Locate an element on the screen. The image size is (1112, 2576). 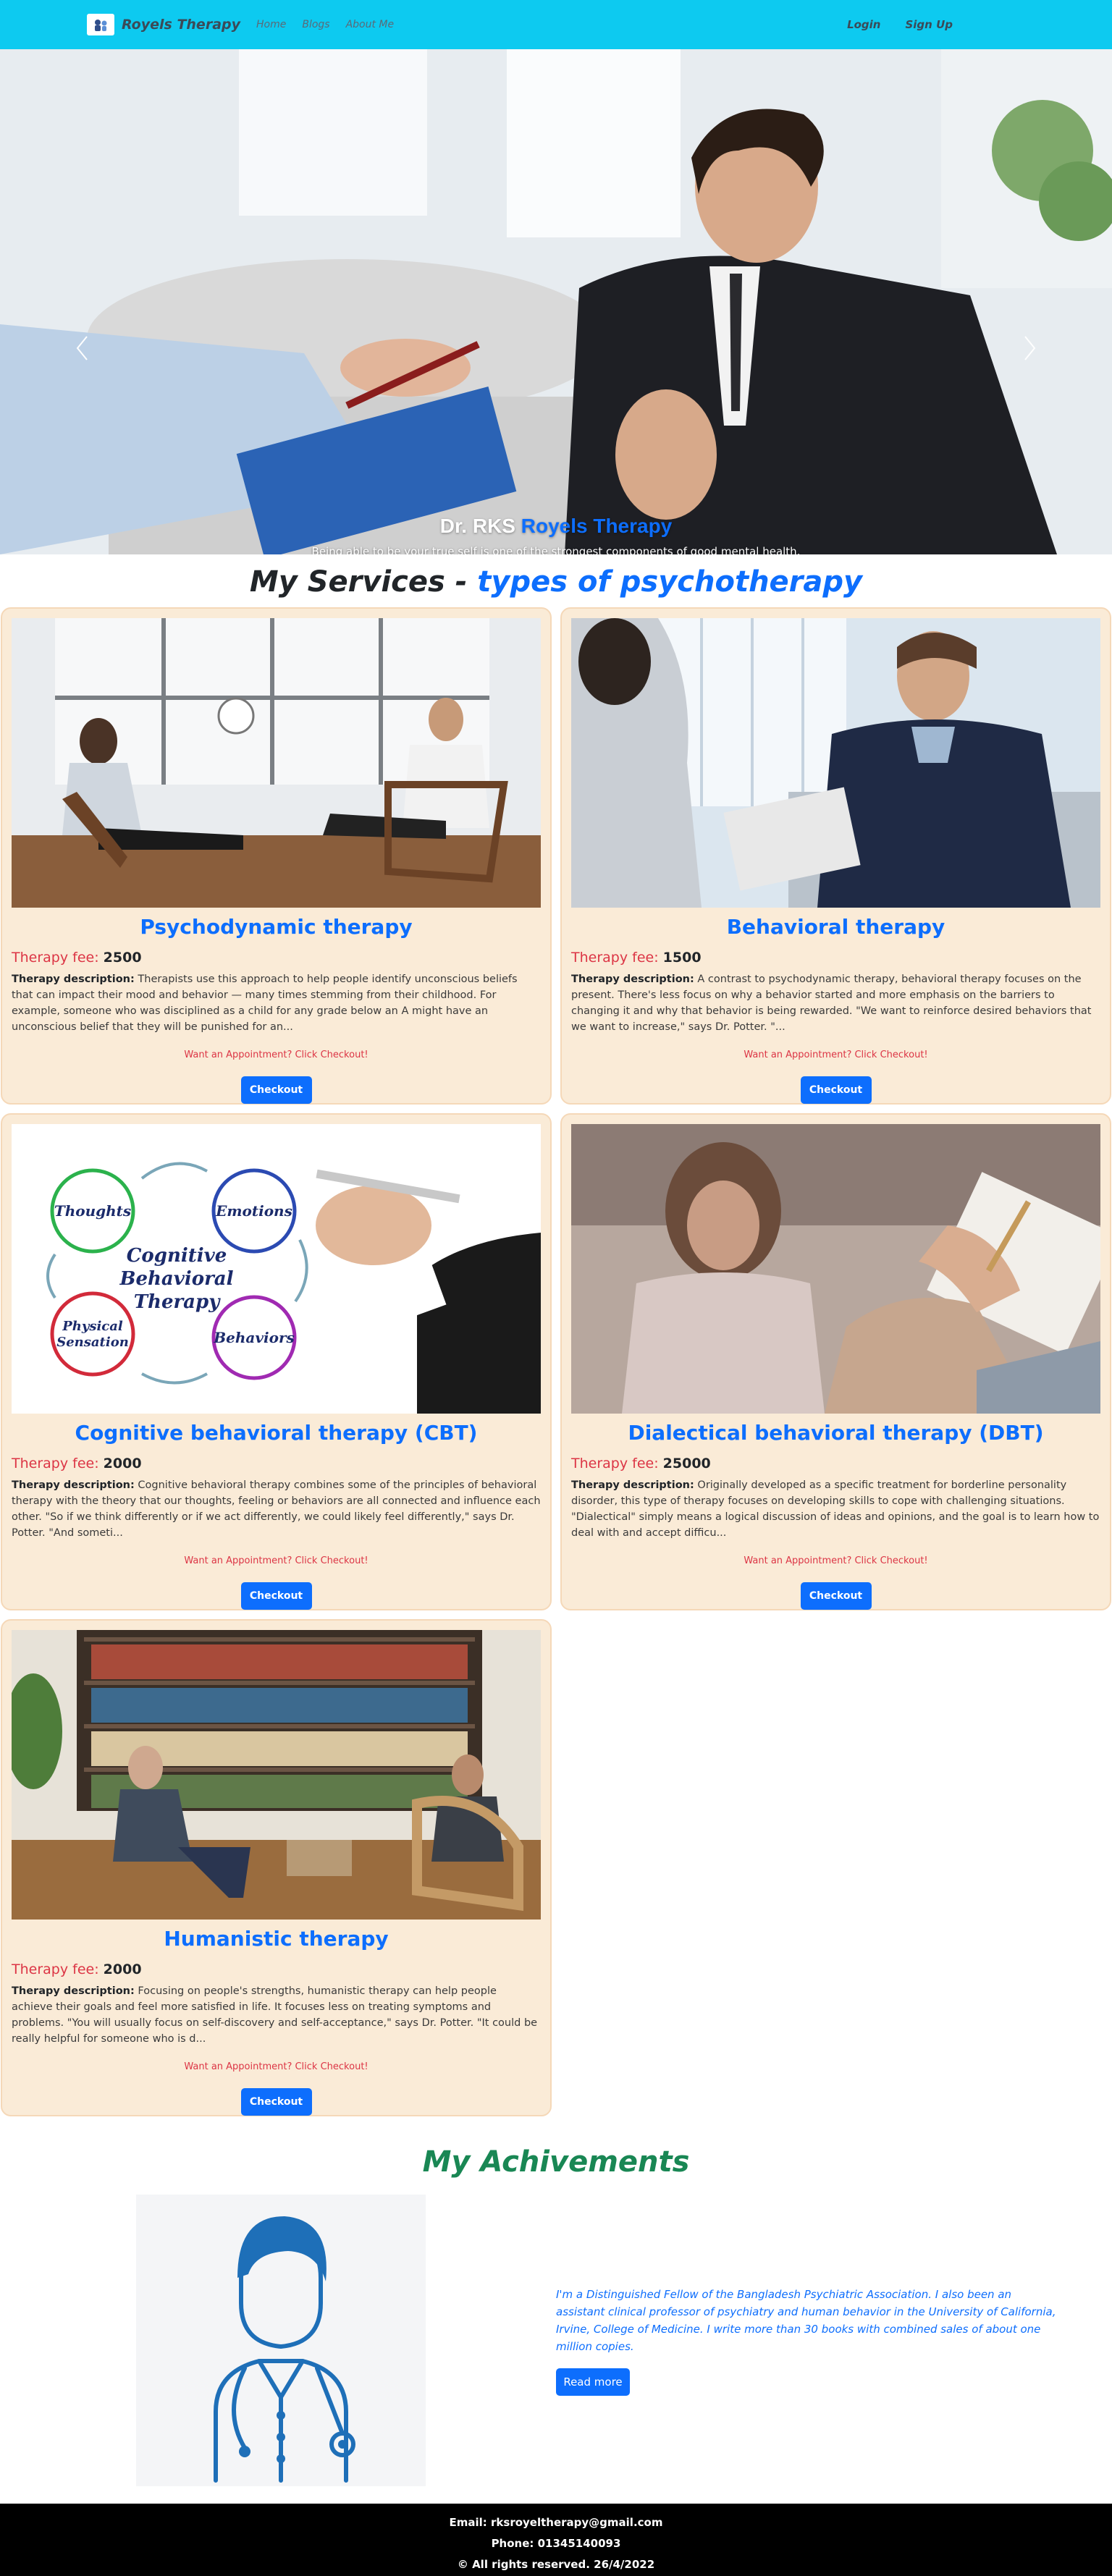
cbt-center-1: Cognitive is located at coordinates (177, 1256).